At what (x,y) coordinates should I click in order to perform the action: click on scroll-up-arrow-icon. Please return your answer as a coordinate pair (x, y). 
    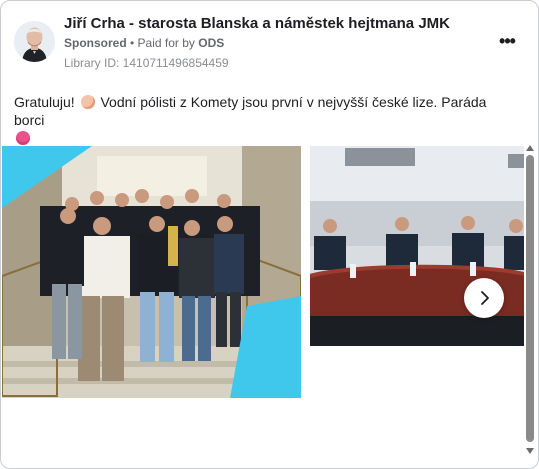
    Looking at the image, I should click on (530, 148).